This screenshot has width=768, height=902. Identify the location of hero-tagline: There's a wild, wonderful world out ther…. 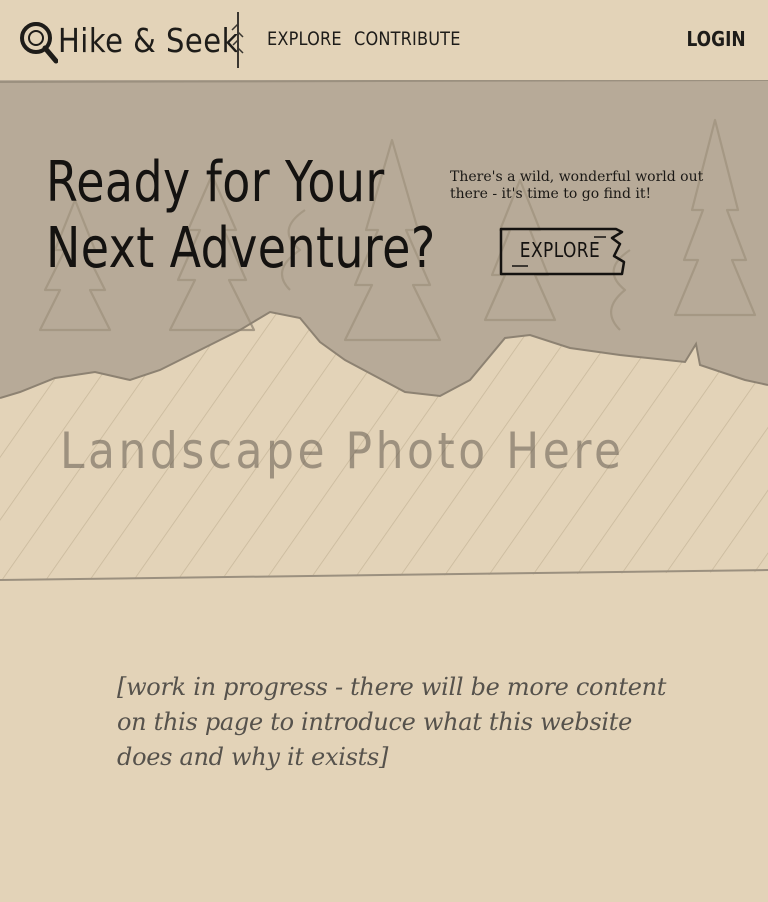
(577, 185).